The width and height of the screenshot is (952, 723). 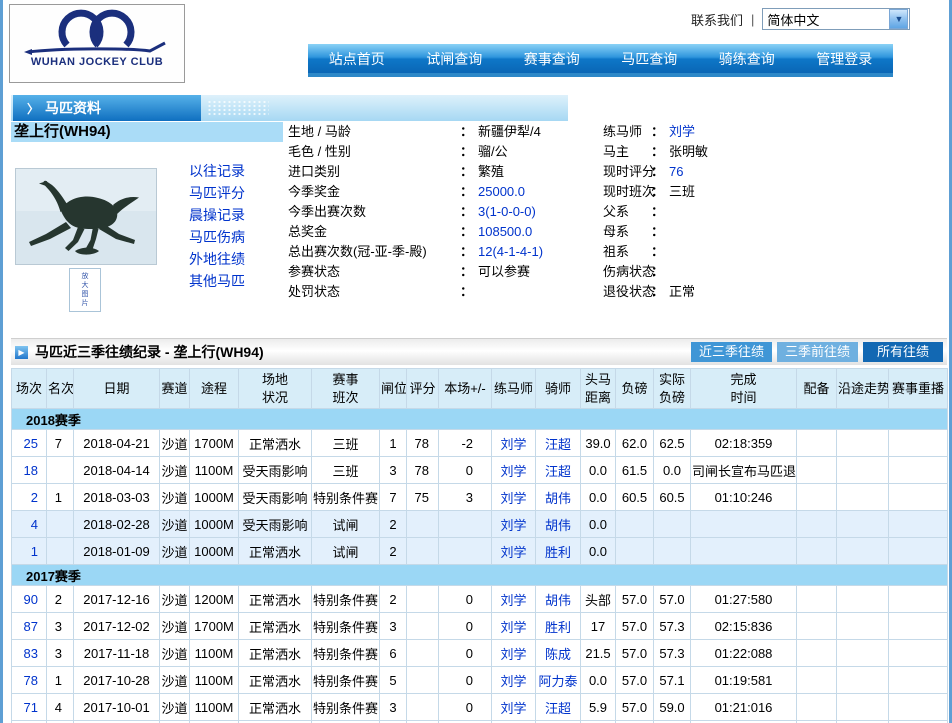 I want to click on sidebar-link: 马匹评分, so click(x=217, y=193).